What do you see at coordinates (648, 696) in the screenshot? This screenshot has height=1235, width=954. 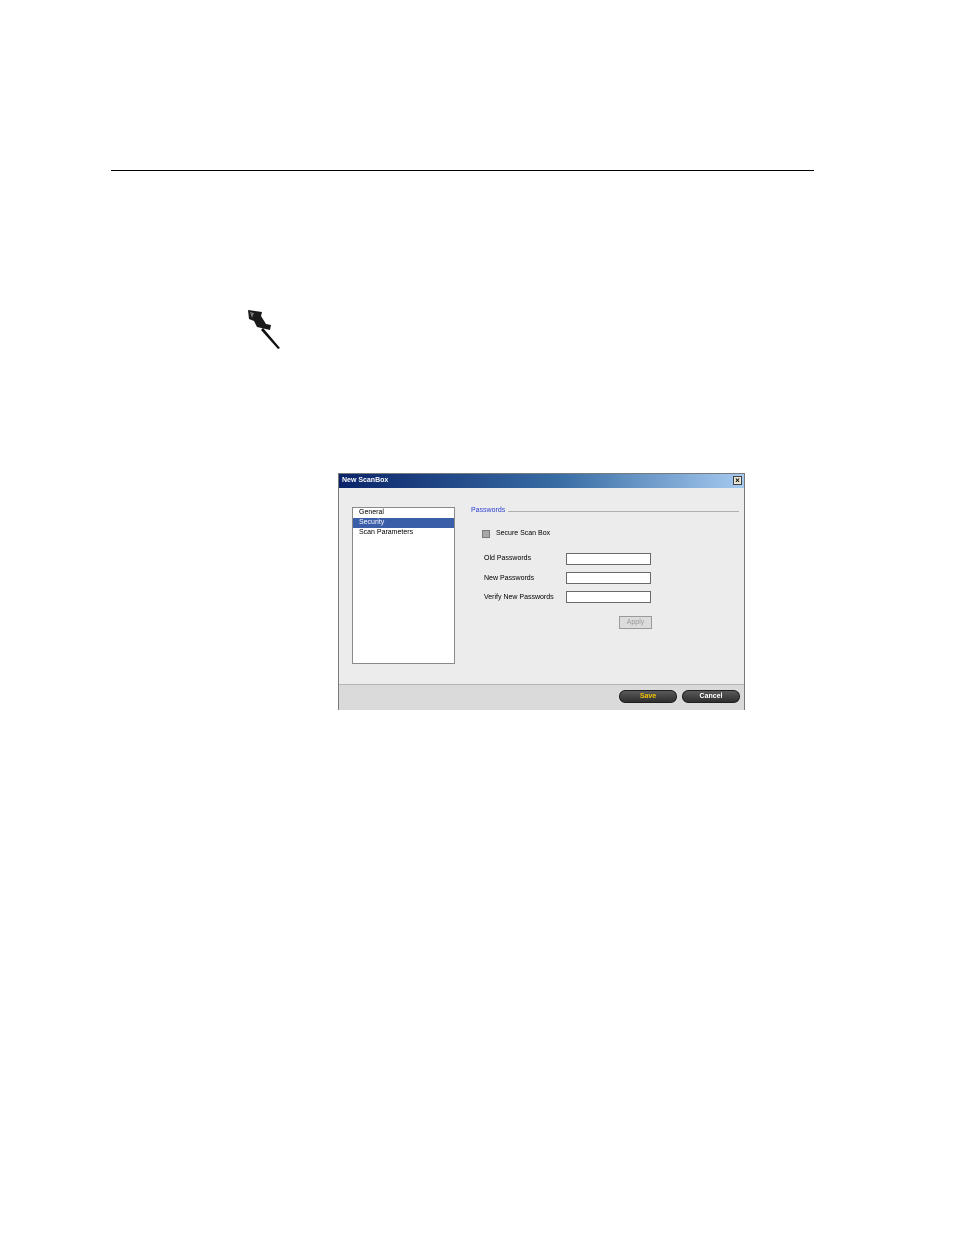 I see `save-button: Save` at bounding box center [648, 696].